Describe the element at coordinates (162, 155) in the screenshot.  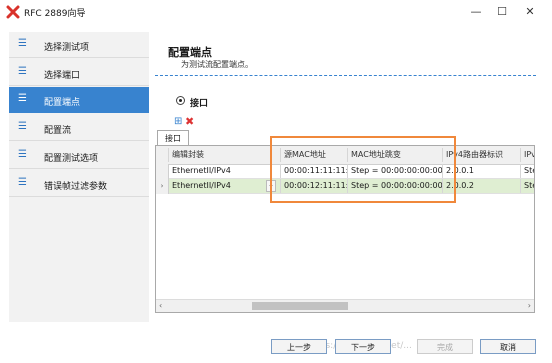
I see `row-header-corner` at that location.